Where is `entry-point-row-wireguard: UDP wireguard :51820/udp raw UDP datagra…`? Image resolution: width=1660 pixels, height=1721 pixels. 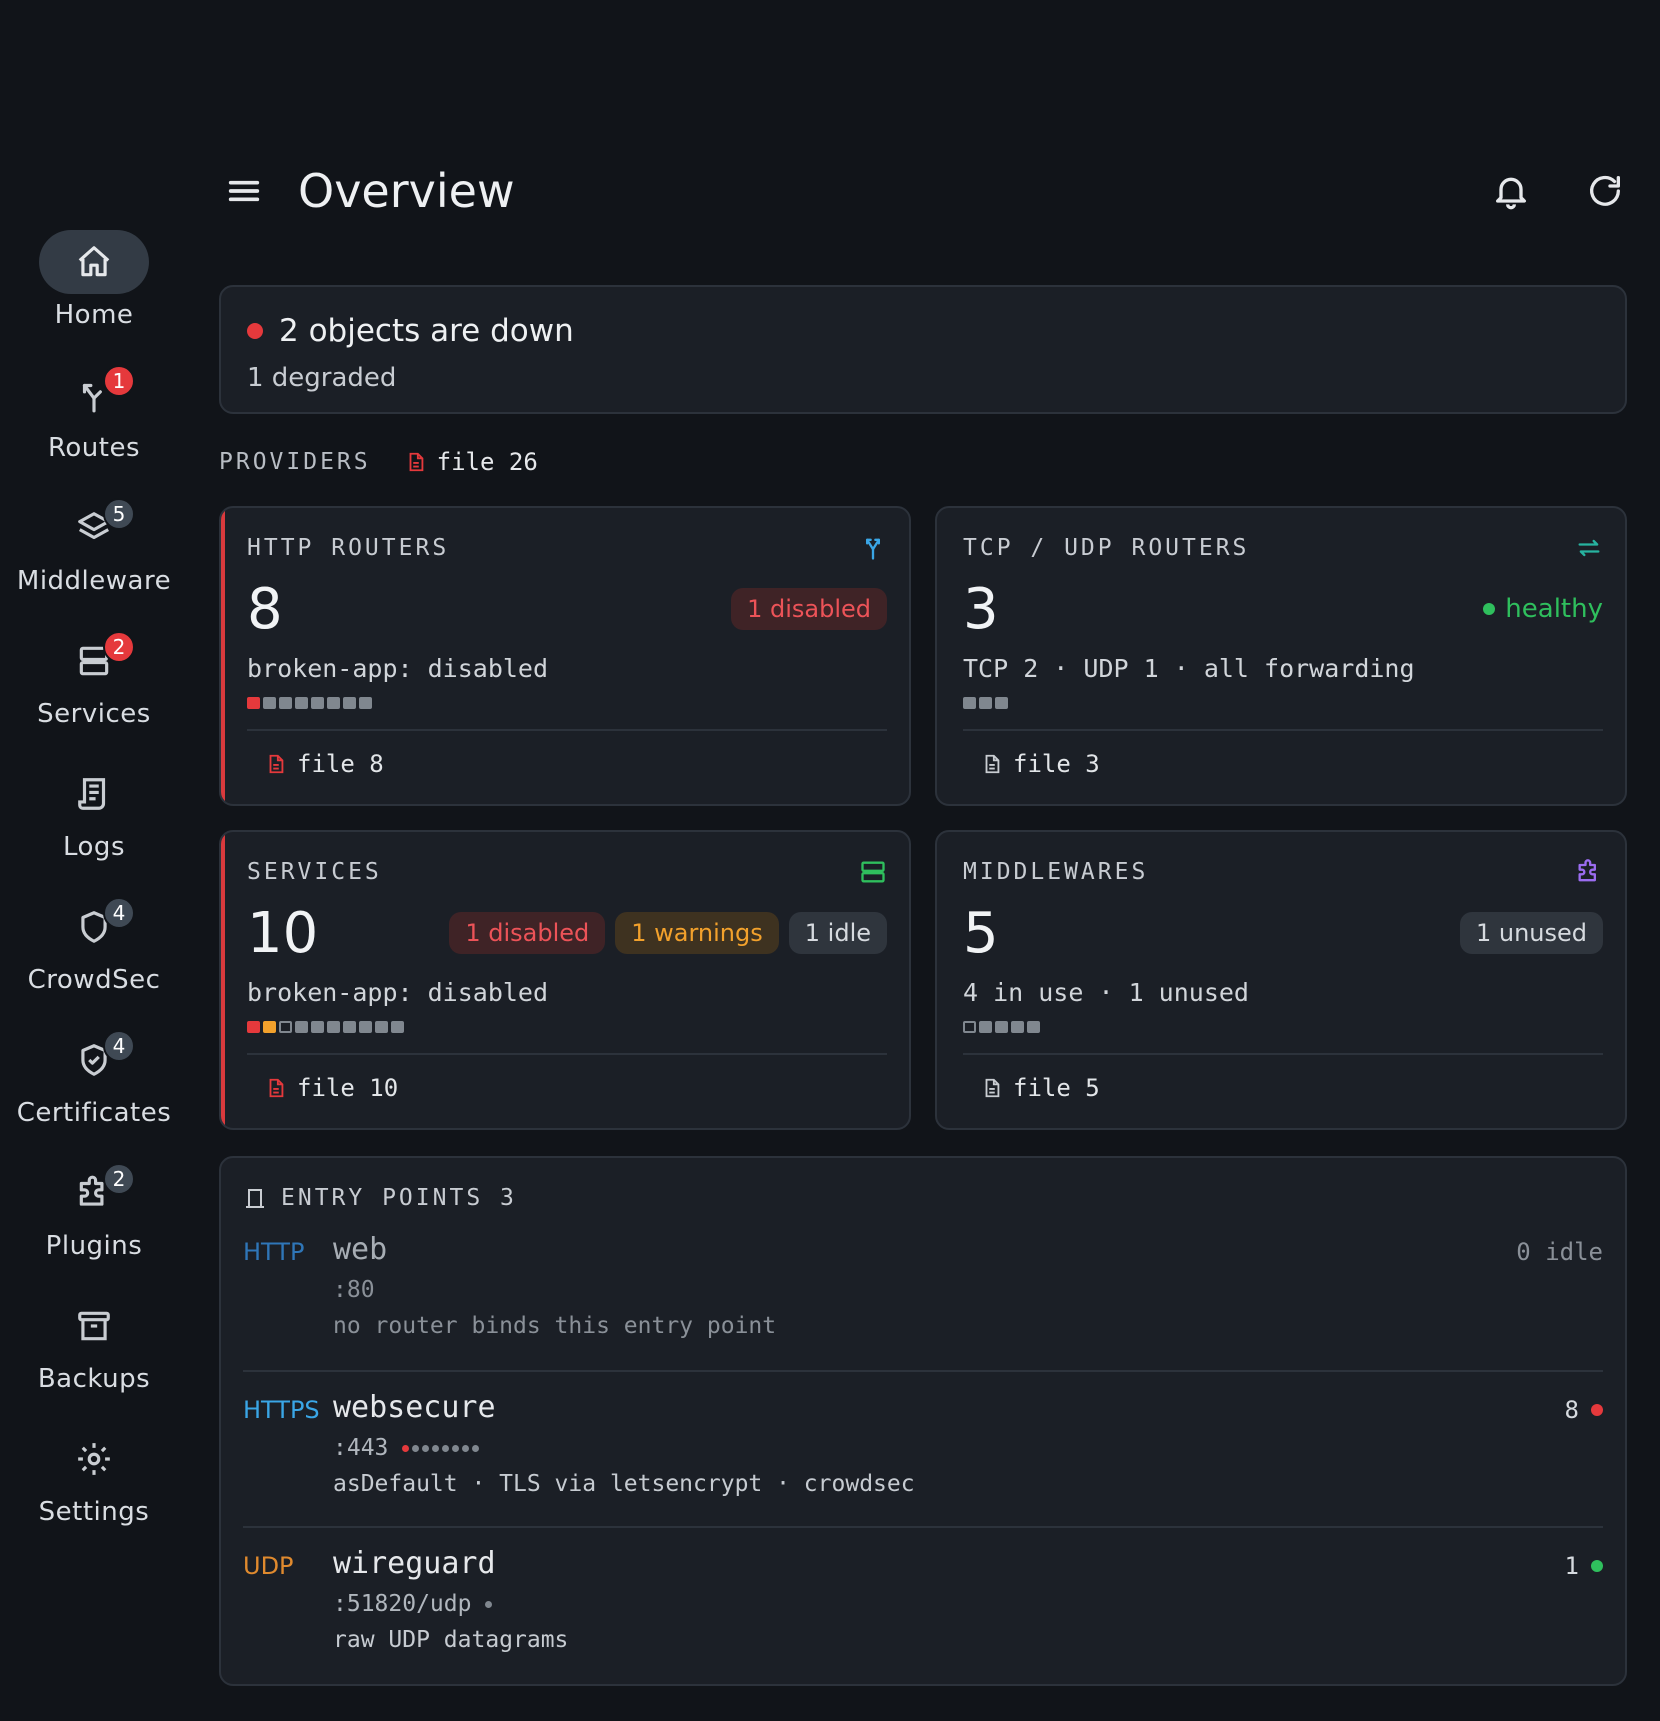
entry-point-row-wireguard: UDP wireguard :51820/udp raw UDP datagra… is located at coordinates (923, 1604).